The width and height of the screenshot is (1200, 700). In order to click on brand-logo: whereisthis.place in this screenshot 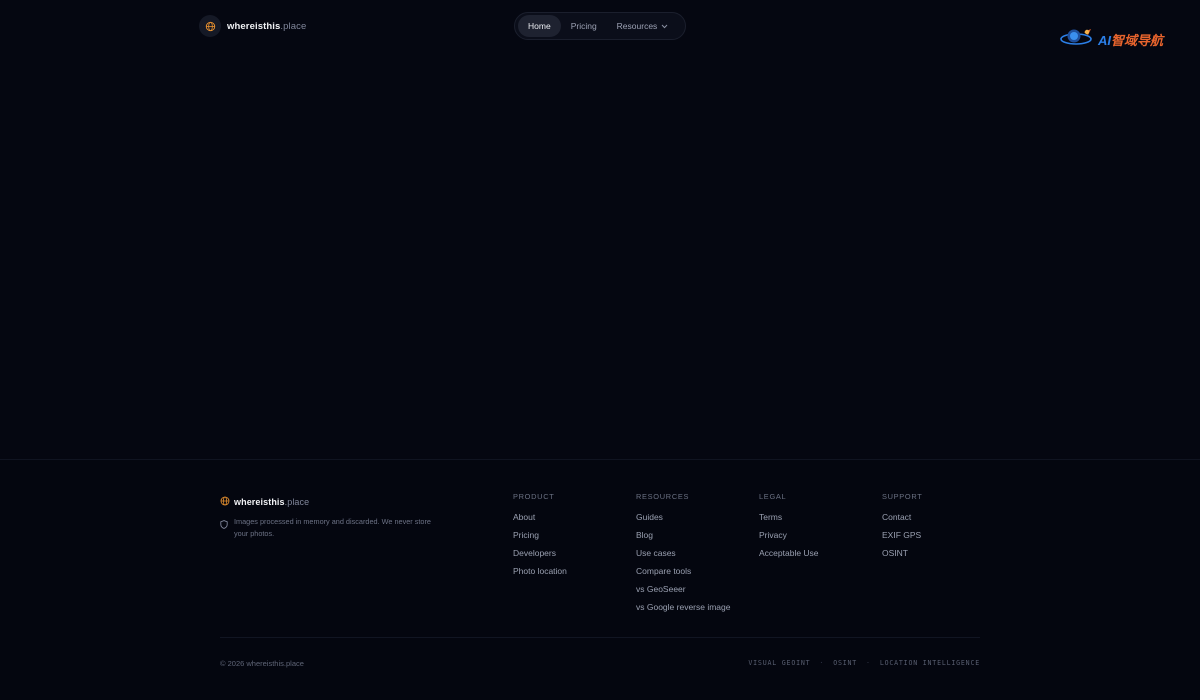, I will do `click(252, 26)`.